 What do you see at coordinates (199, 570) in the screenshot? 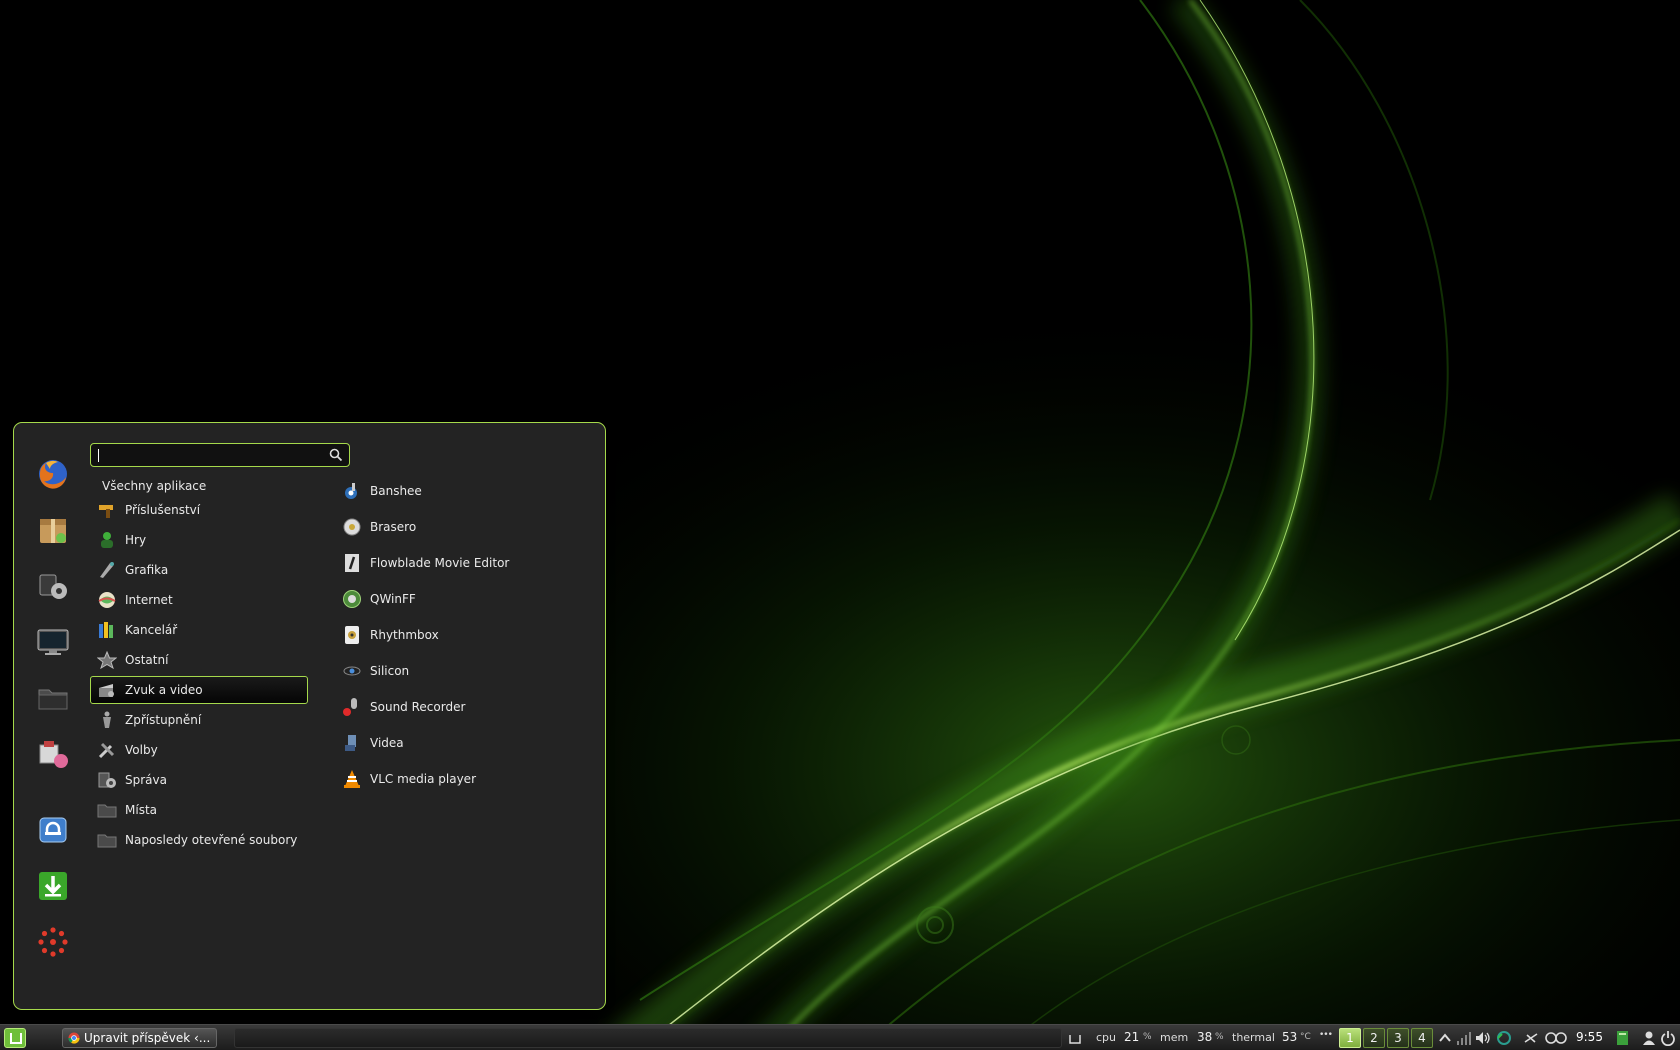
I see `category-item: Grafika` at bounding box center [199, 570].